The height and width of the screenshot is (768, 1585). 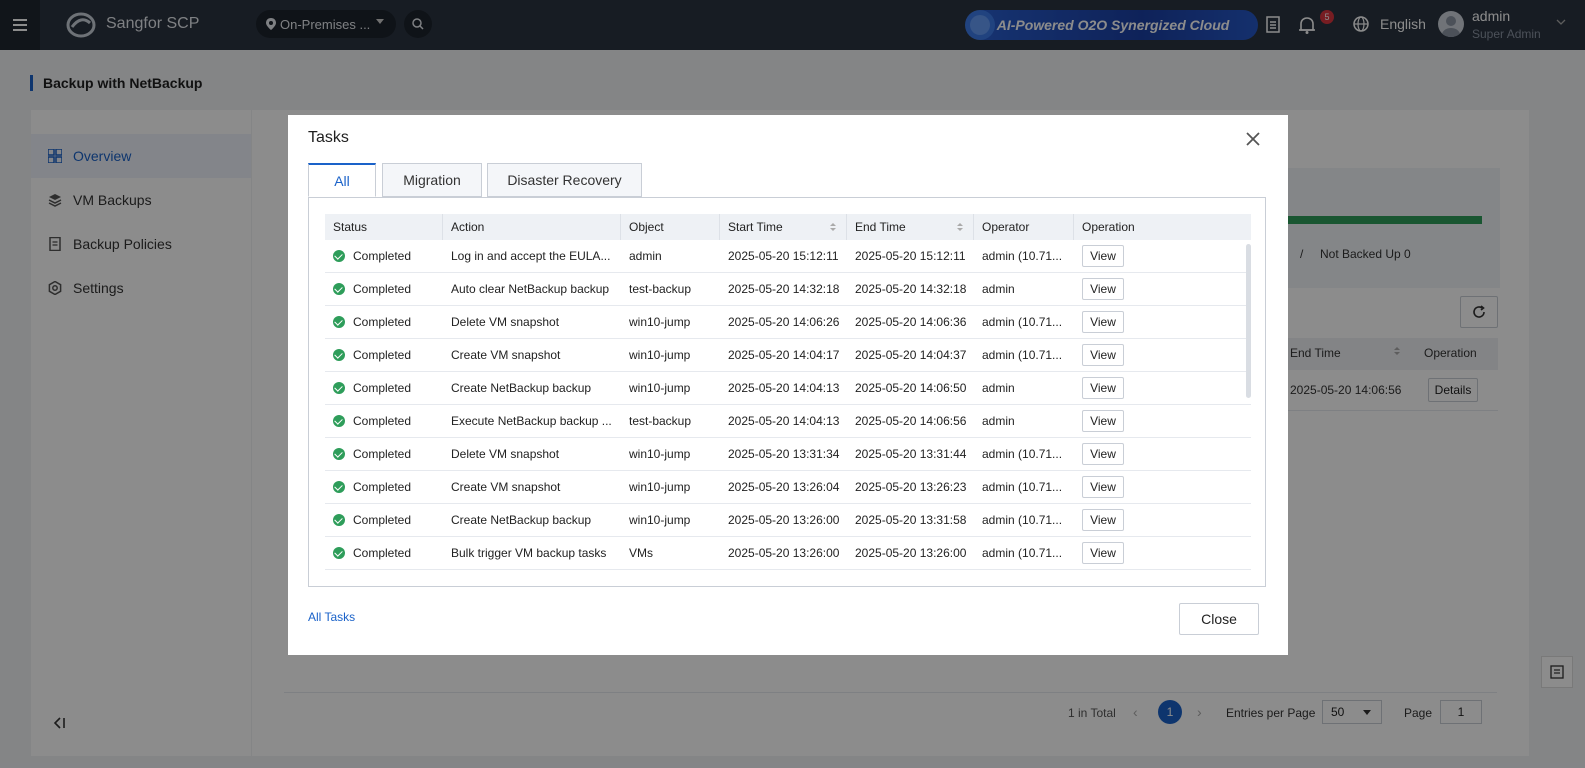 I want to click on action-cell: Auto clear NetBackup backup, so click(x=530, y=289).